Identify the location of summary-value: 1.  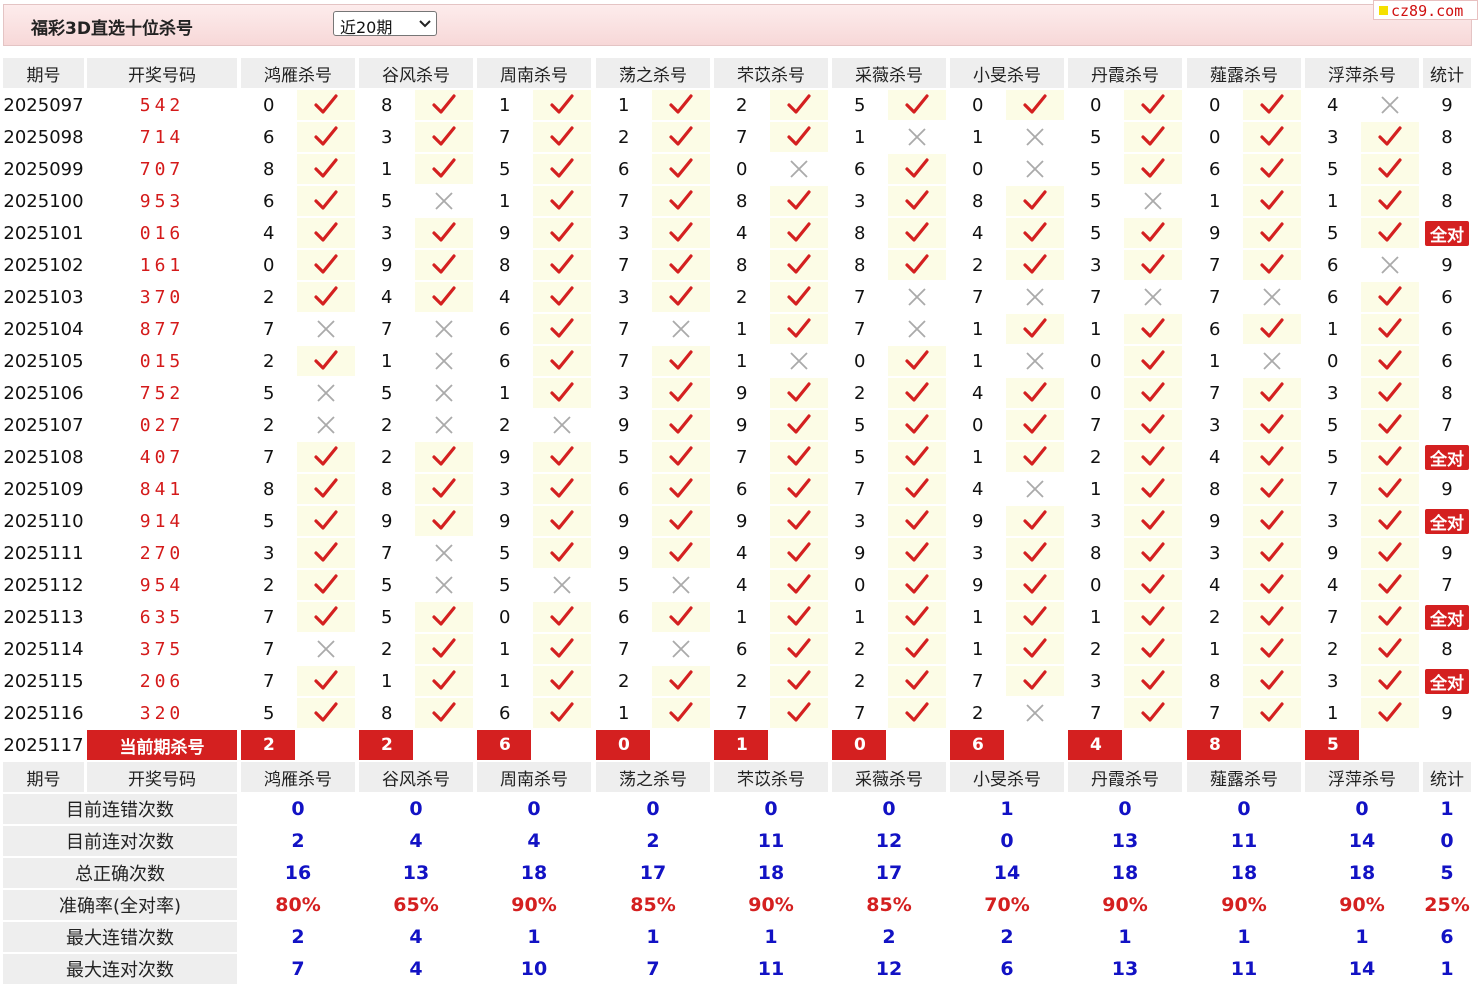
(534, 937).